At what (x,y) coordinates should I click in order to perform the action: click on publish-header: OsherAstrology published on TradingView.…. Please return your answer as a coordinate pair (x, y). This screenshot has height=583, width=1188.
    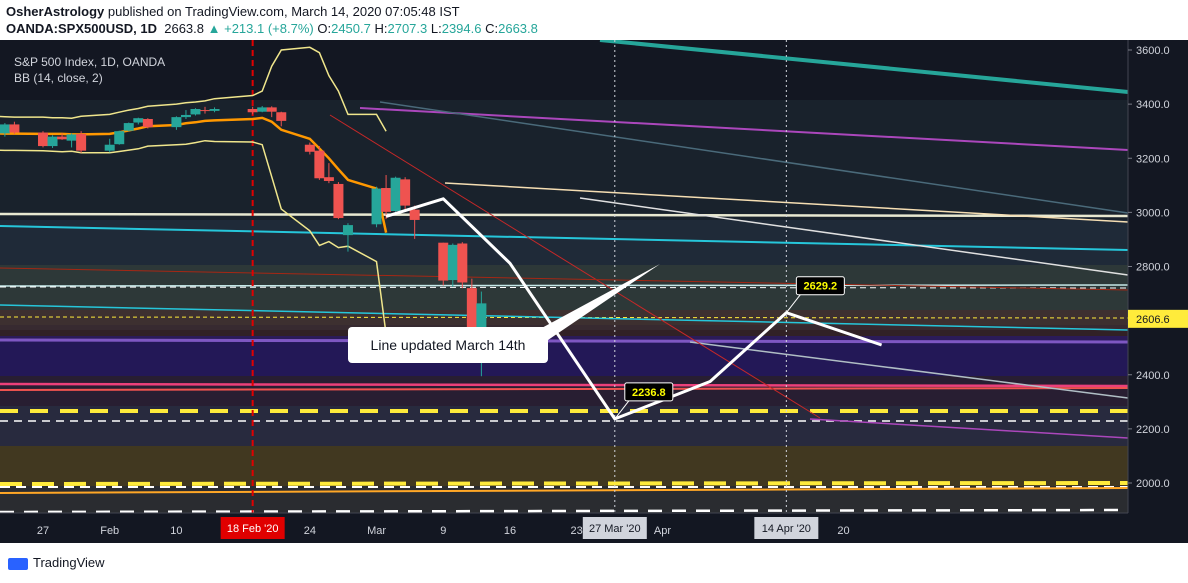
    Looking at the image, I should click on (594, 20).